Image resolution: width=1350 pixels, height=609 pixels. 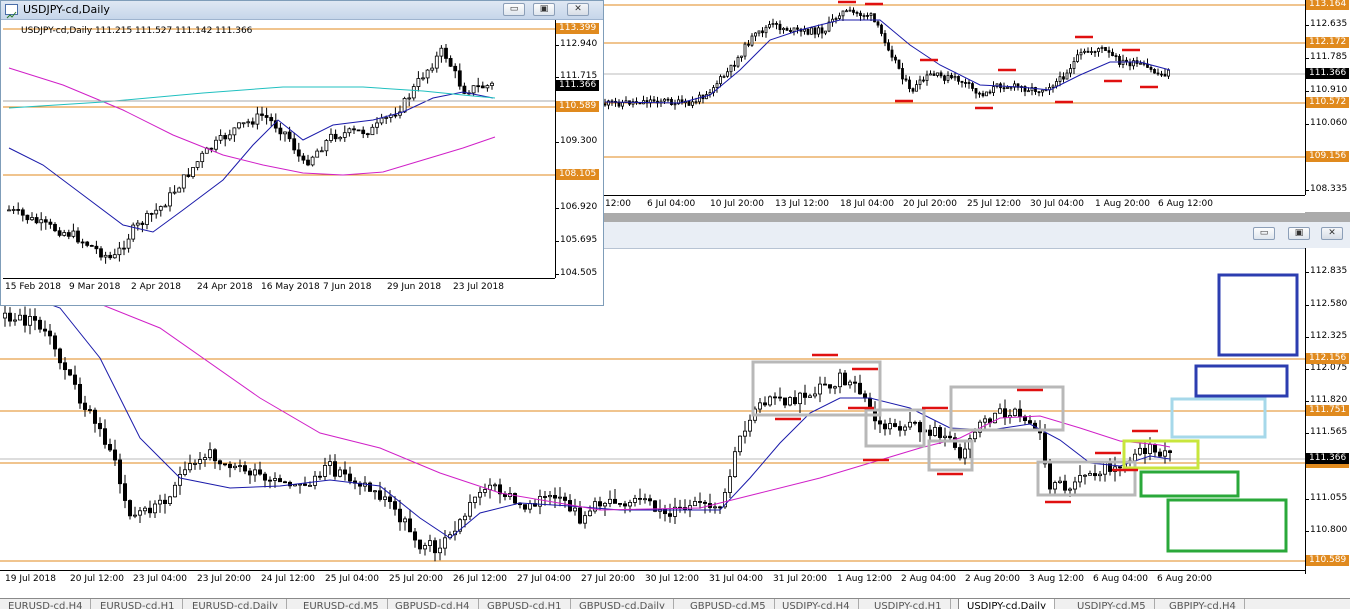 I want to click on time-axis-label: 6 Jul 04:00, so click(x=671, y=204).